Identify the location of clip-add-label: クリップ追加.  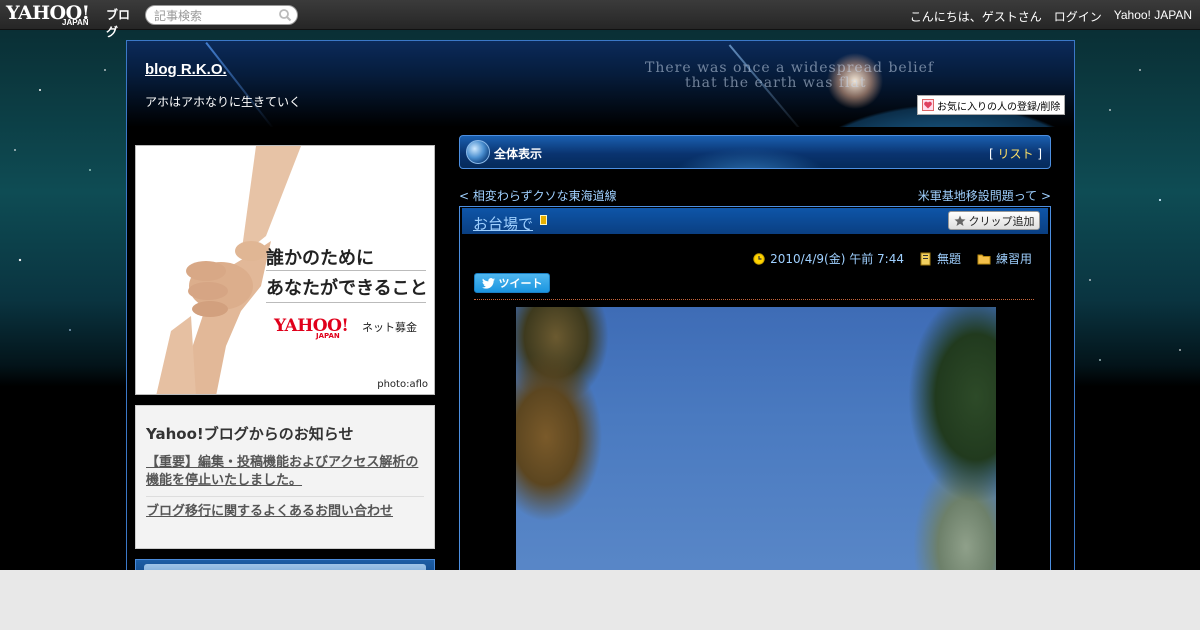
(1001, 221).